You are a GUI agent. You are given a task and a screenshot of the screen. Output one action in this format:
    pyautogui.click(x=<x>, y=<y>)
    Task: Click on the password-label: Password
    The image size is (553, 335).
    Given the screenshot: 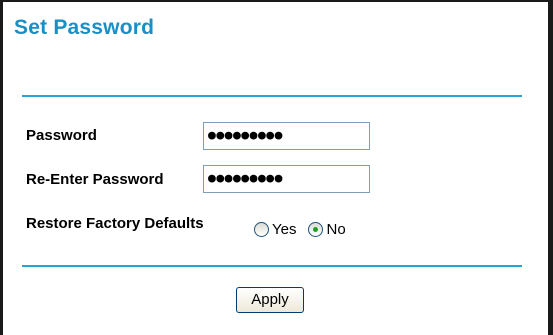 What is the action you would take?
    pyautogui.click(x=61, y=135)
    